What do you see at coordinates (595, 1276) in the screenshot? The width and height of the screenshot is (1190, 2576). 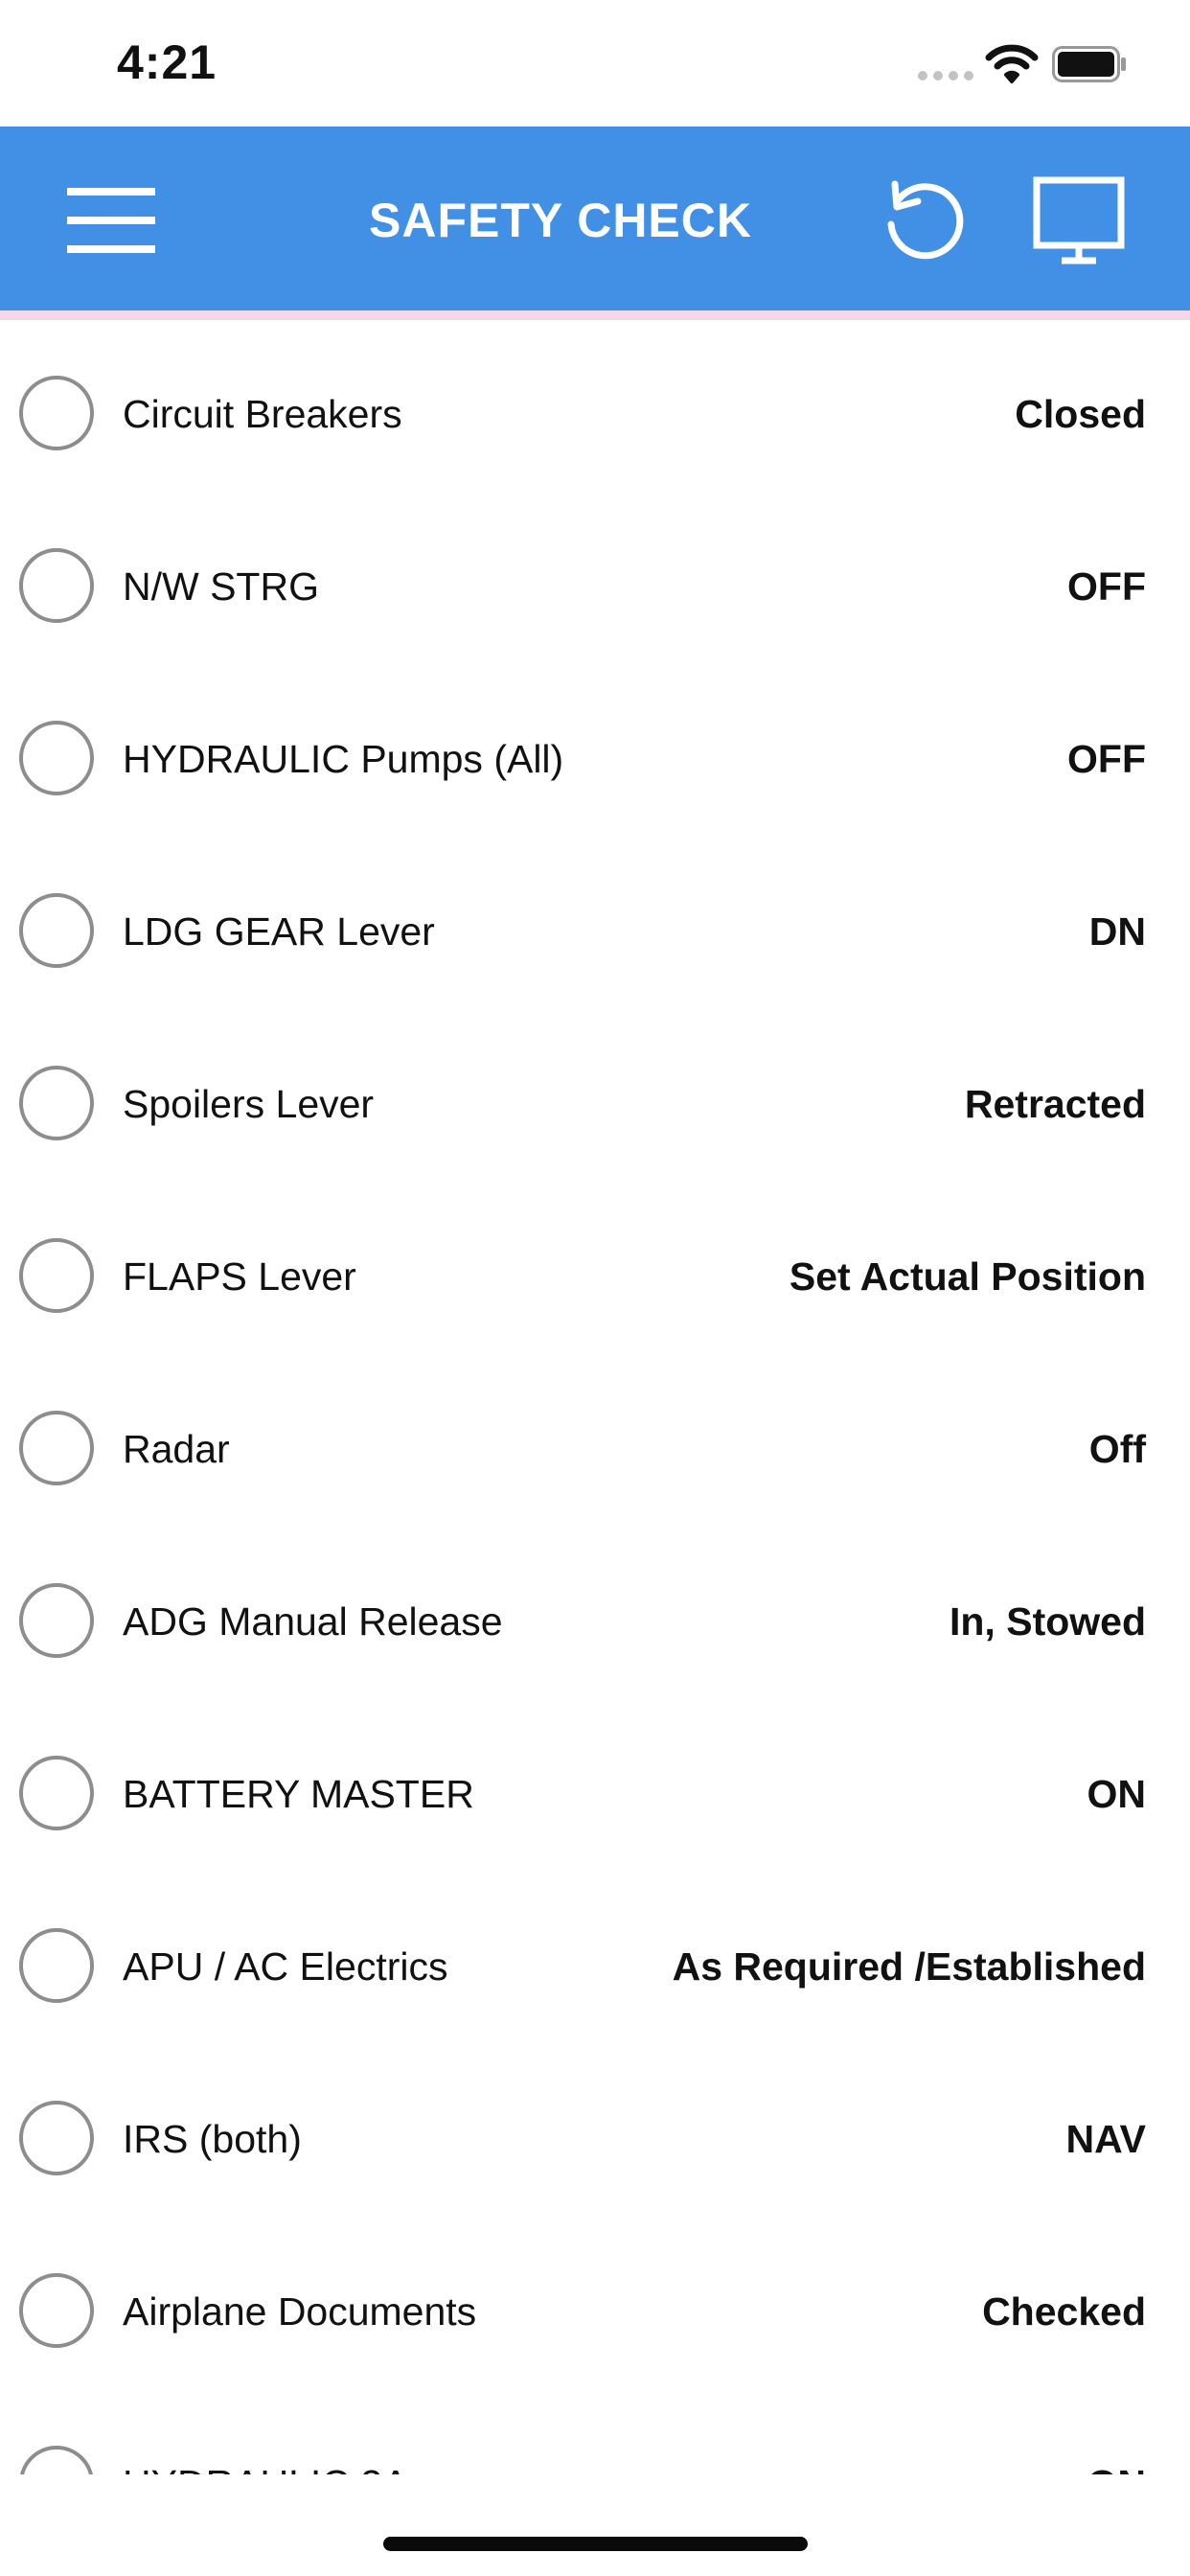 I see `checklist-item-flaps-lever: FLAPS Lever Set Actual Position` at bounding box center [595, 1276].